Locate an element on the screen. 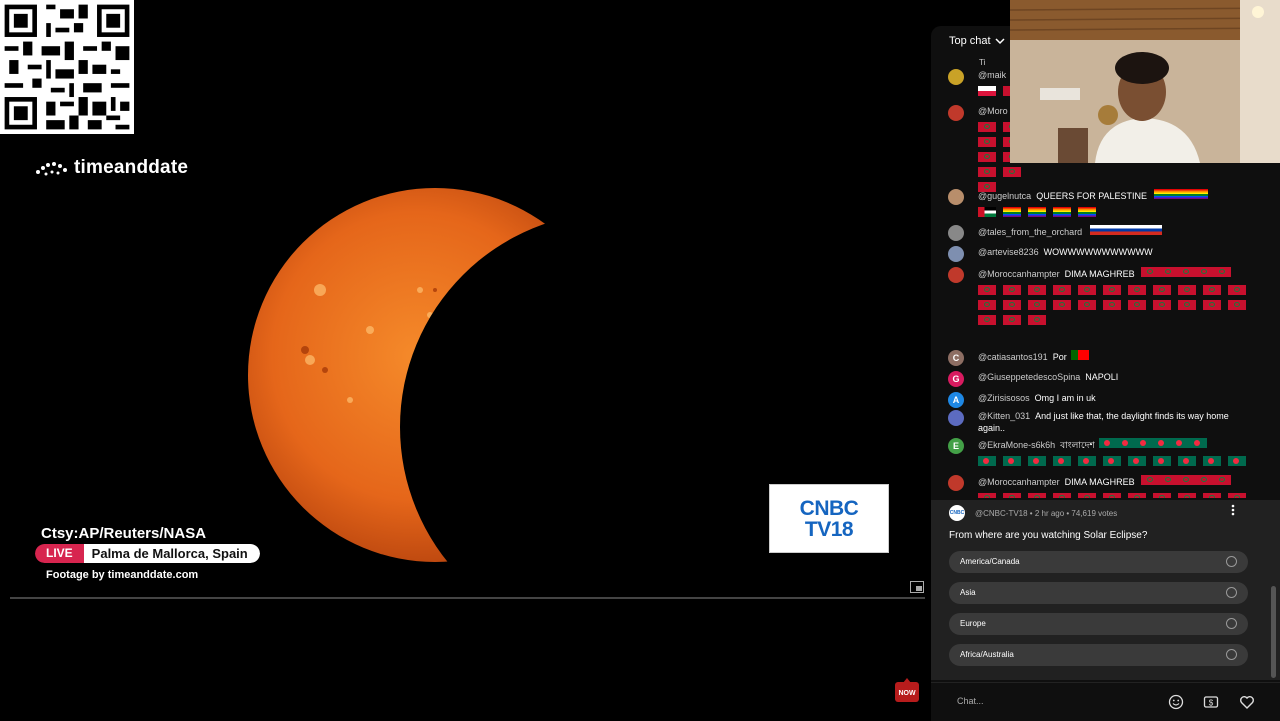 This screenshot has width=1280, height=721. super-chat-icon: $ is located at coordinates (1211, 702).